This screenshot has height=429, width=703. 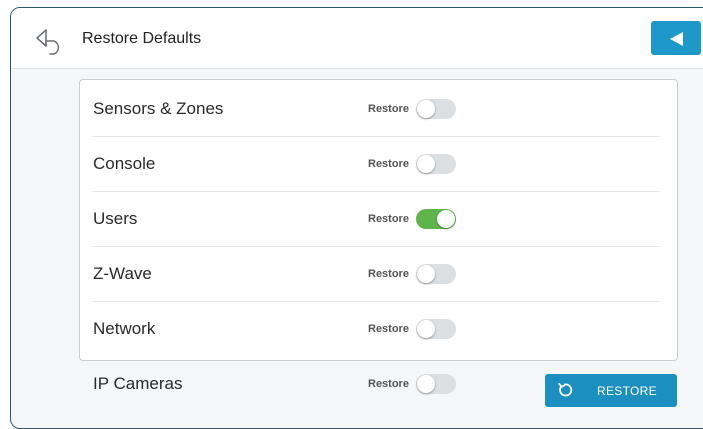 I want to click on toggle-users, so click(x=436, y=219).